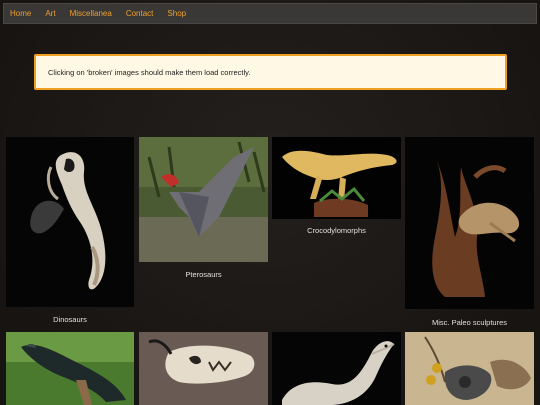  Describe the element at coordinates (469, 322) in the screenshot. I see `misc-paleo-caption: Misc. Paleo sculptures` at that location.